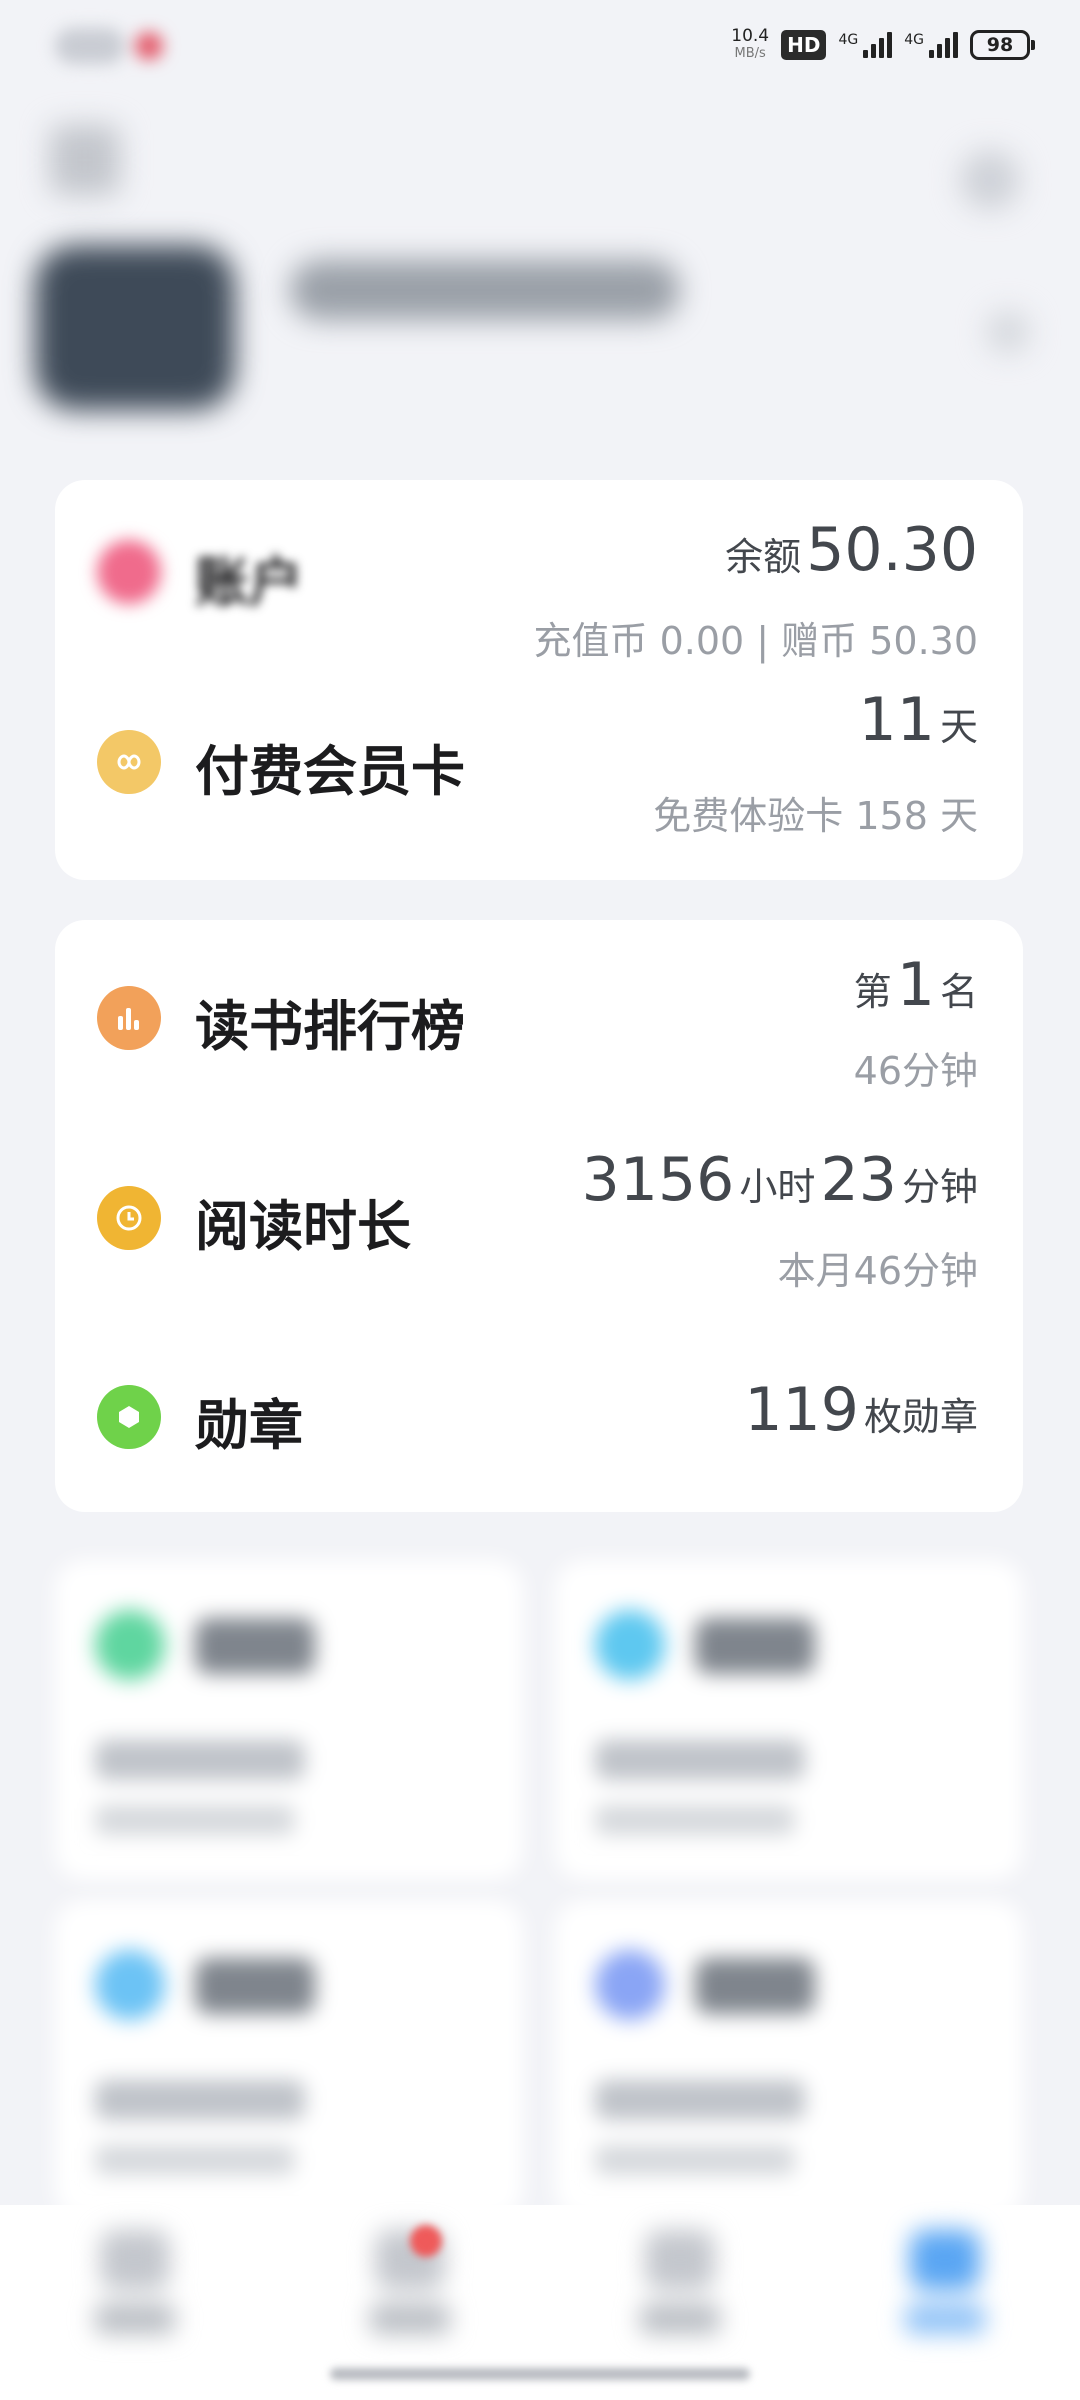 This screenshot has width=1080, height=2400. What do you see at coordinates (303, 1226) in the screenshot?
I see `duration-title: 阅读时长` at bounding box center [303, 1226].